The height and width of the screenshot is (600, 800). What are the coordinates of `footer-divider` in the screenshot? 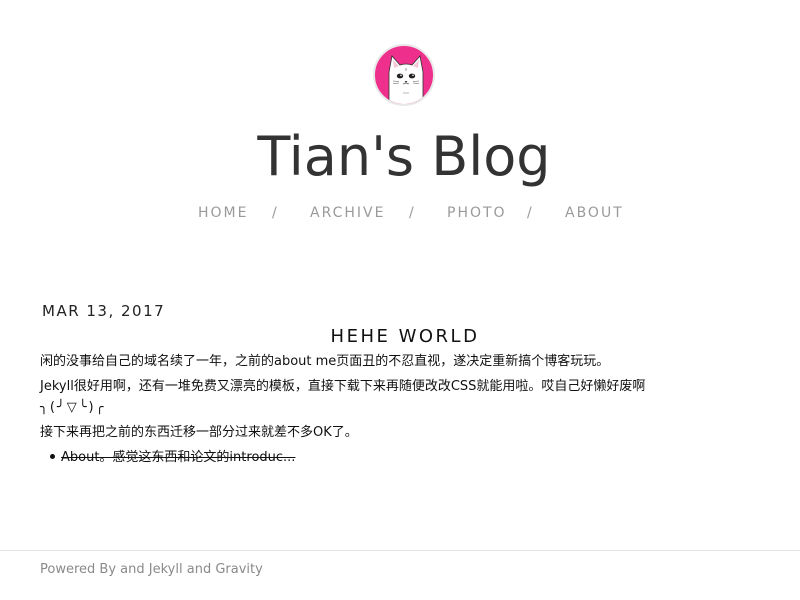 It's located at (400, 550).